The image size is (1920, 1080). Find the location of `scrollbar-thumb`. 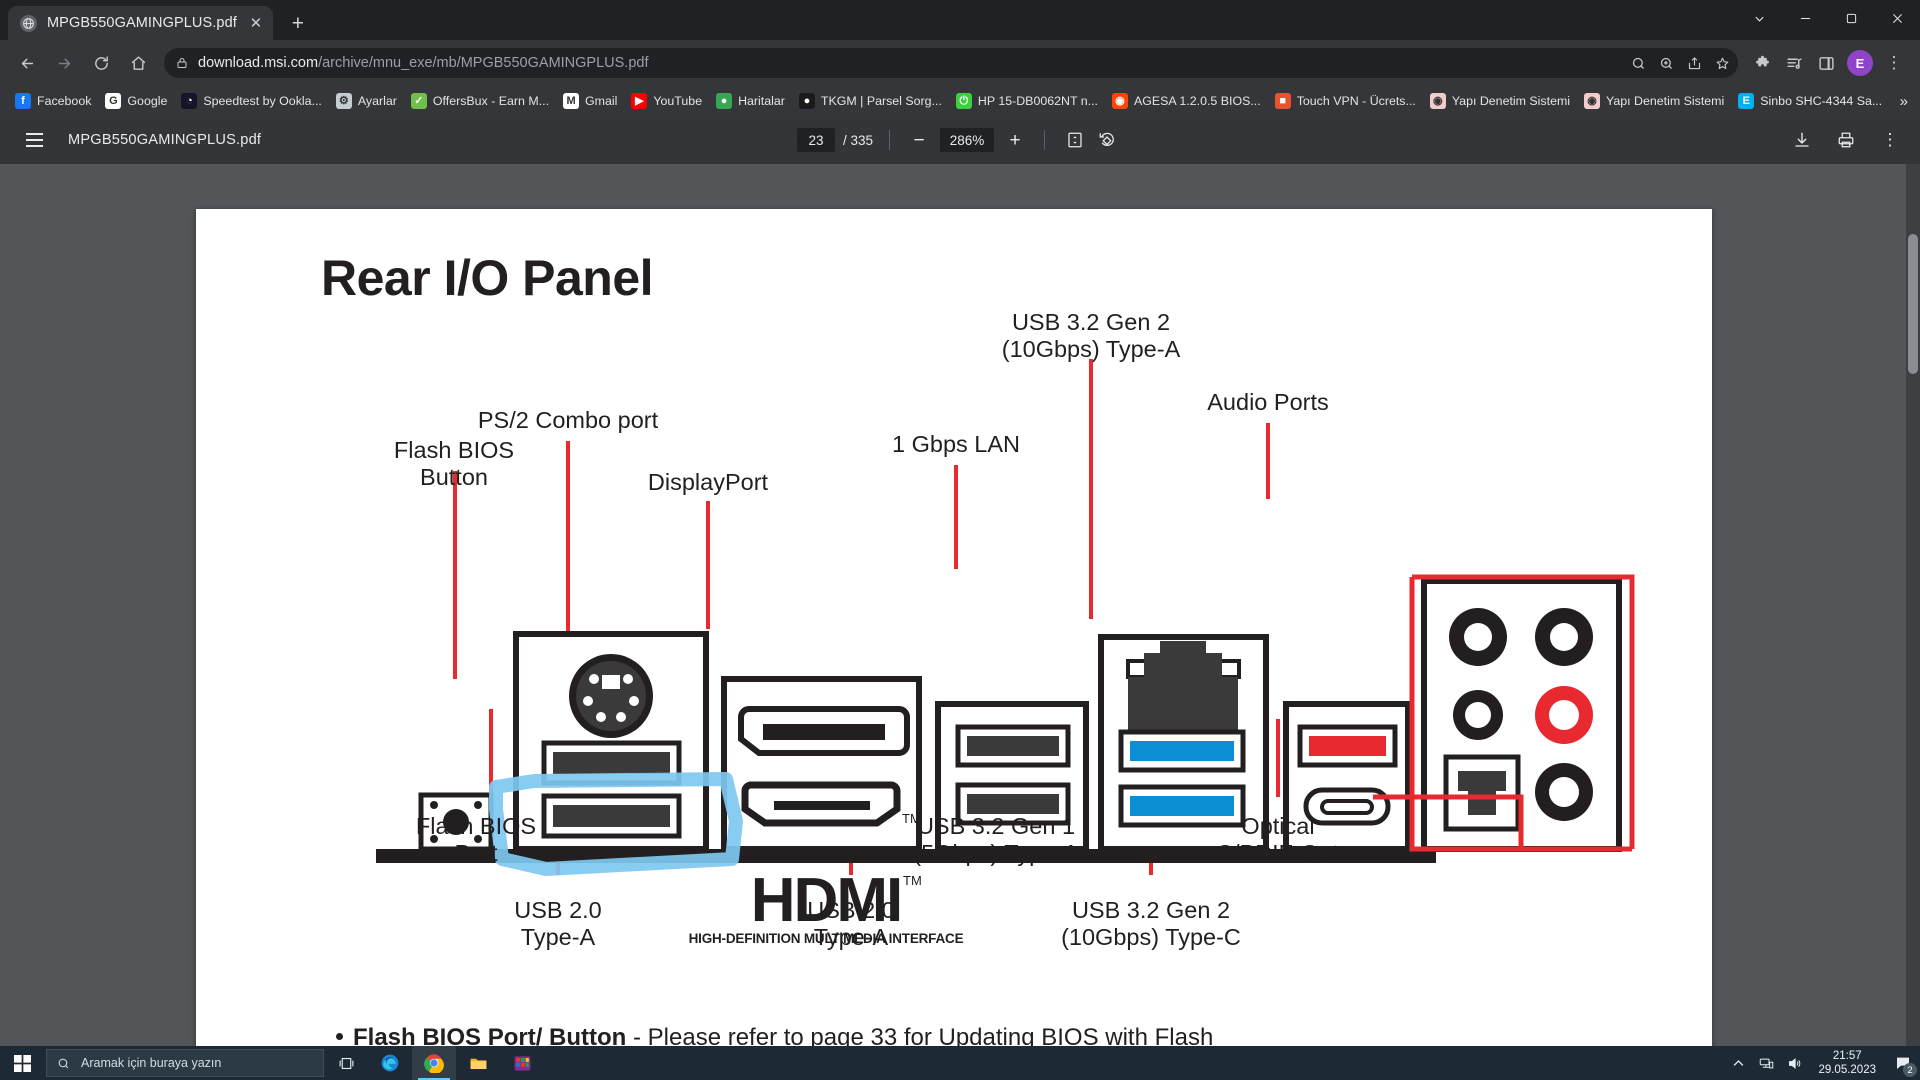

scrollbar-thumb is located at coordinates (1913, 304).